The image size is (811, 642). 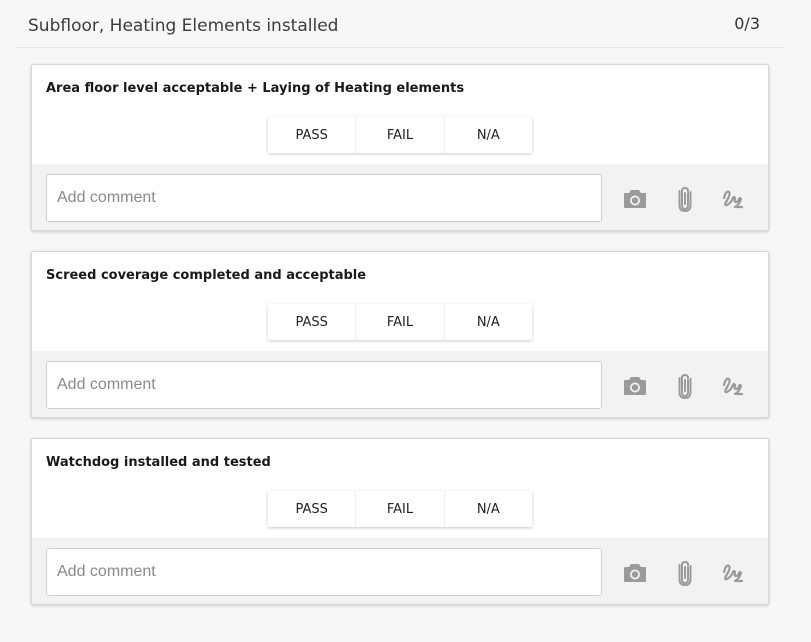 What do you see at coordinates (206, 275) in the screenshot?
I see `checklist-item-title: Screed coverage completed and acceptable` at bounding box center [206, 275].